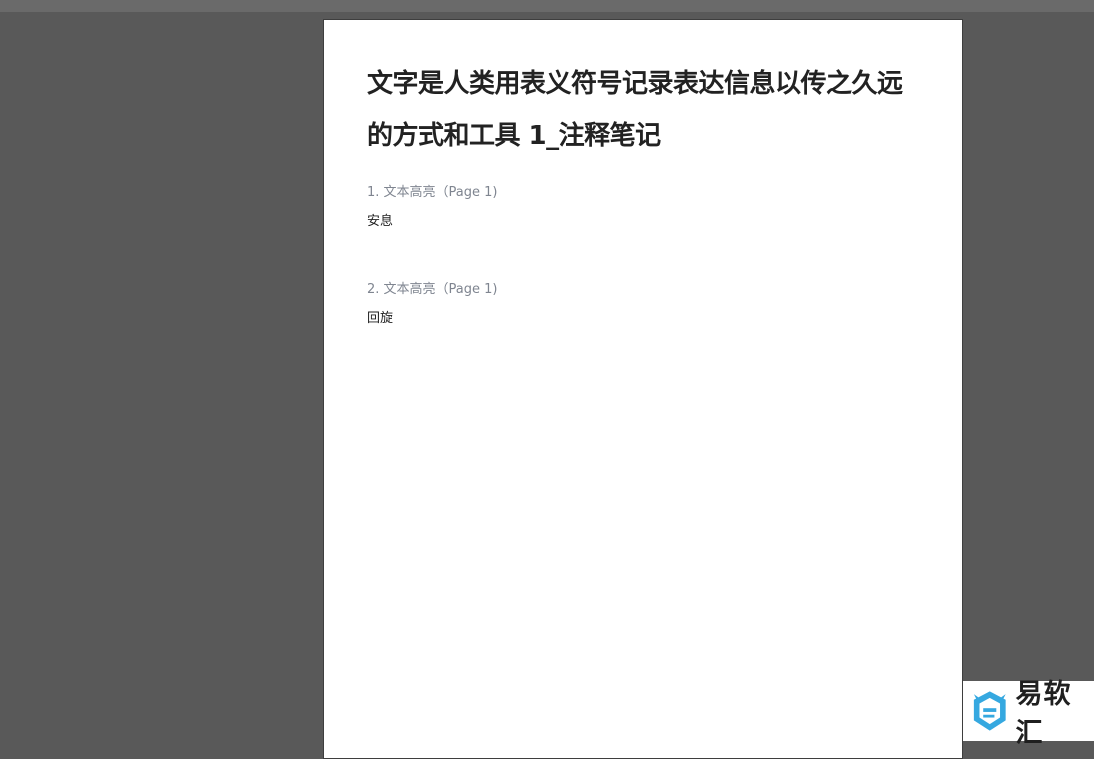  I want to click on note-text: 回旋, so click(380, 318).